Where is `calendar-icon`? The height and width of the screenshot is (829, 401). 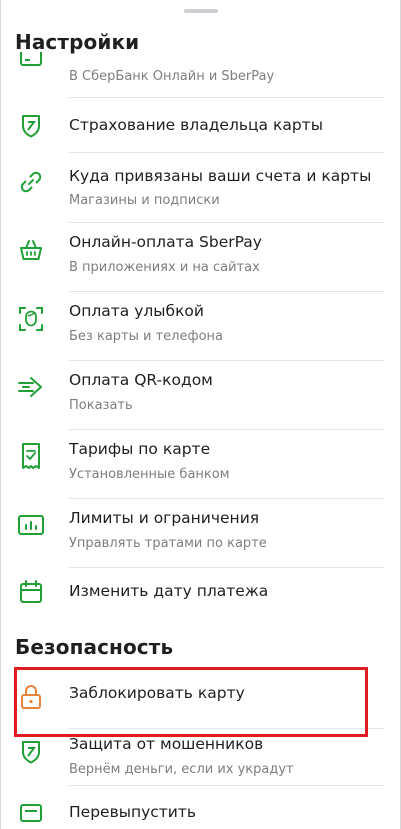 calendar-icon is located at coordinates (31, 592).